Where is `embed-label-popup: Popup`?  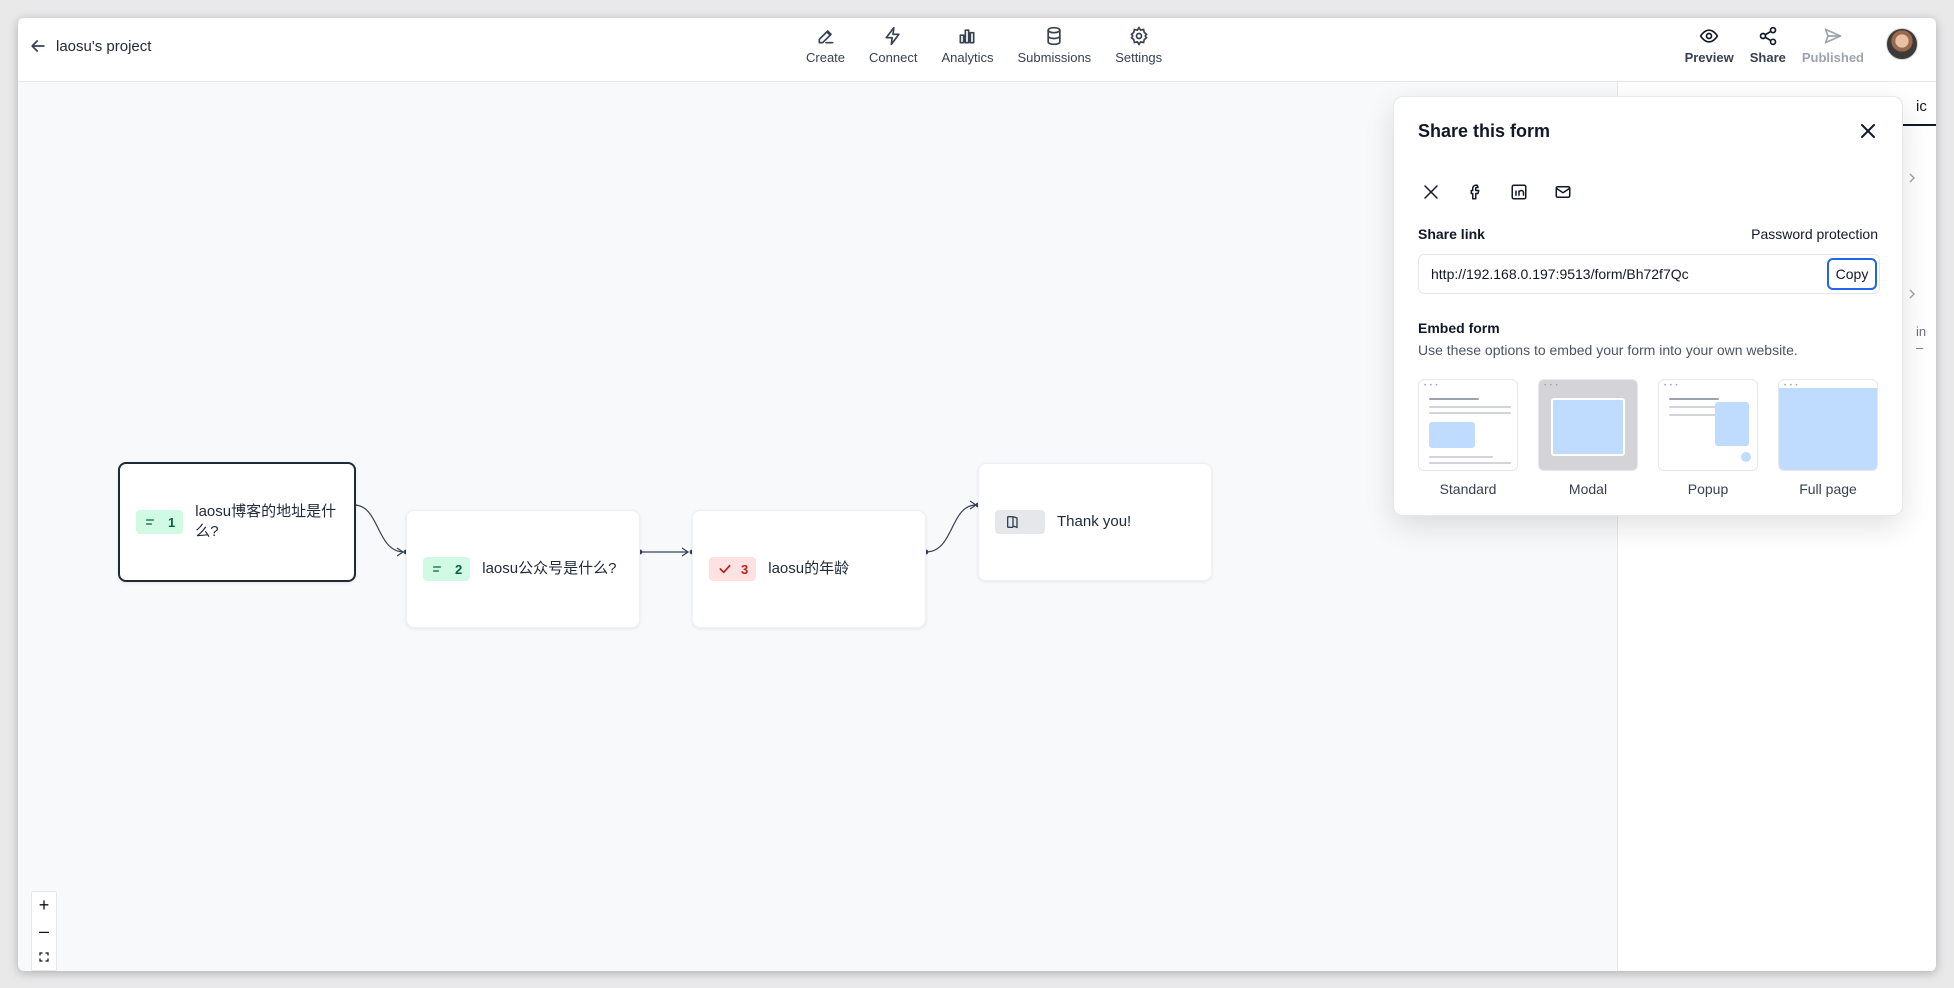 embed-label-popup: Popup is located at coordinates (1708, 489).